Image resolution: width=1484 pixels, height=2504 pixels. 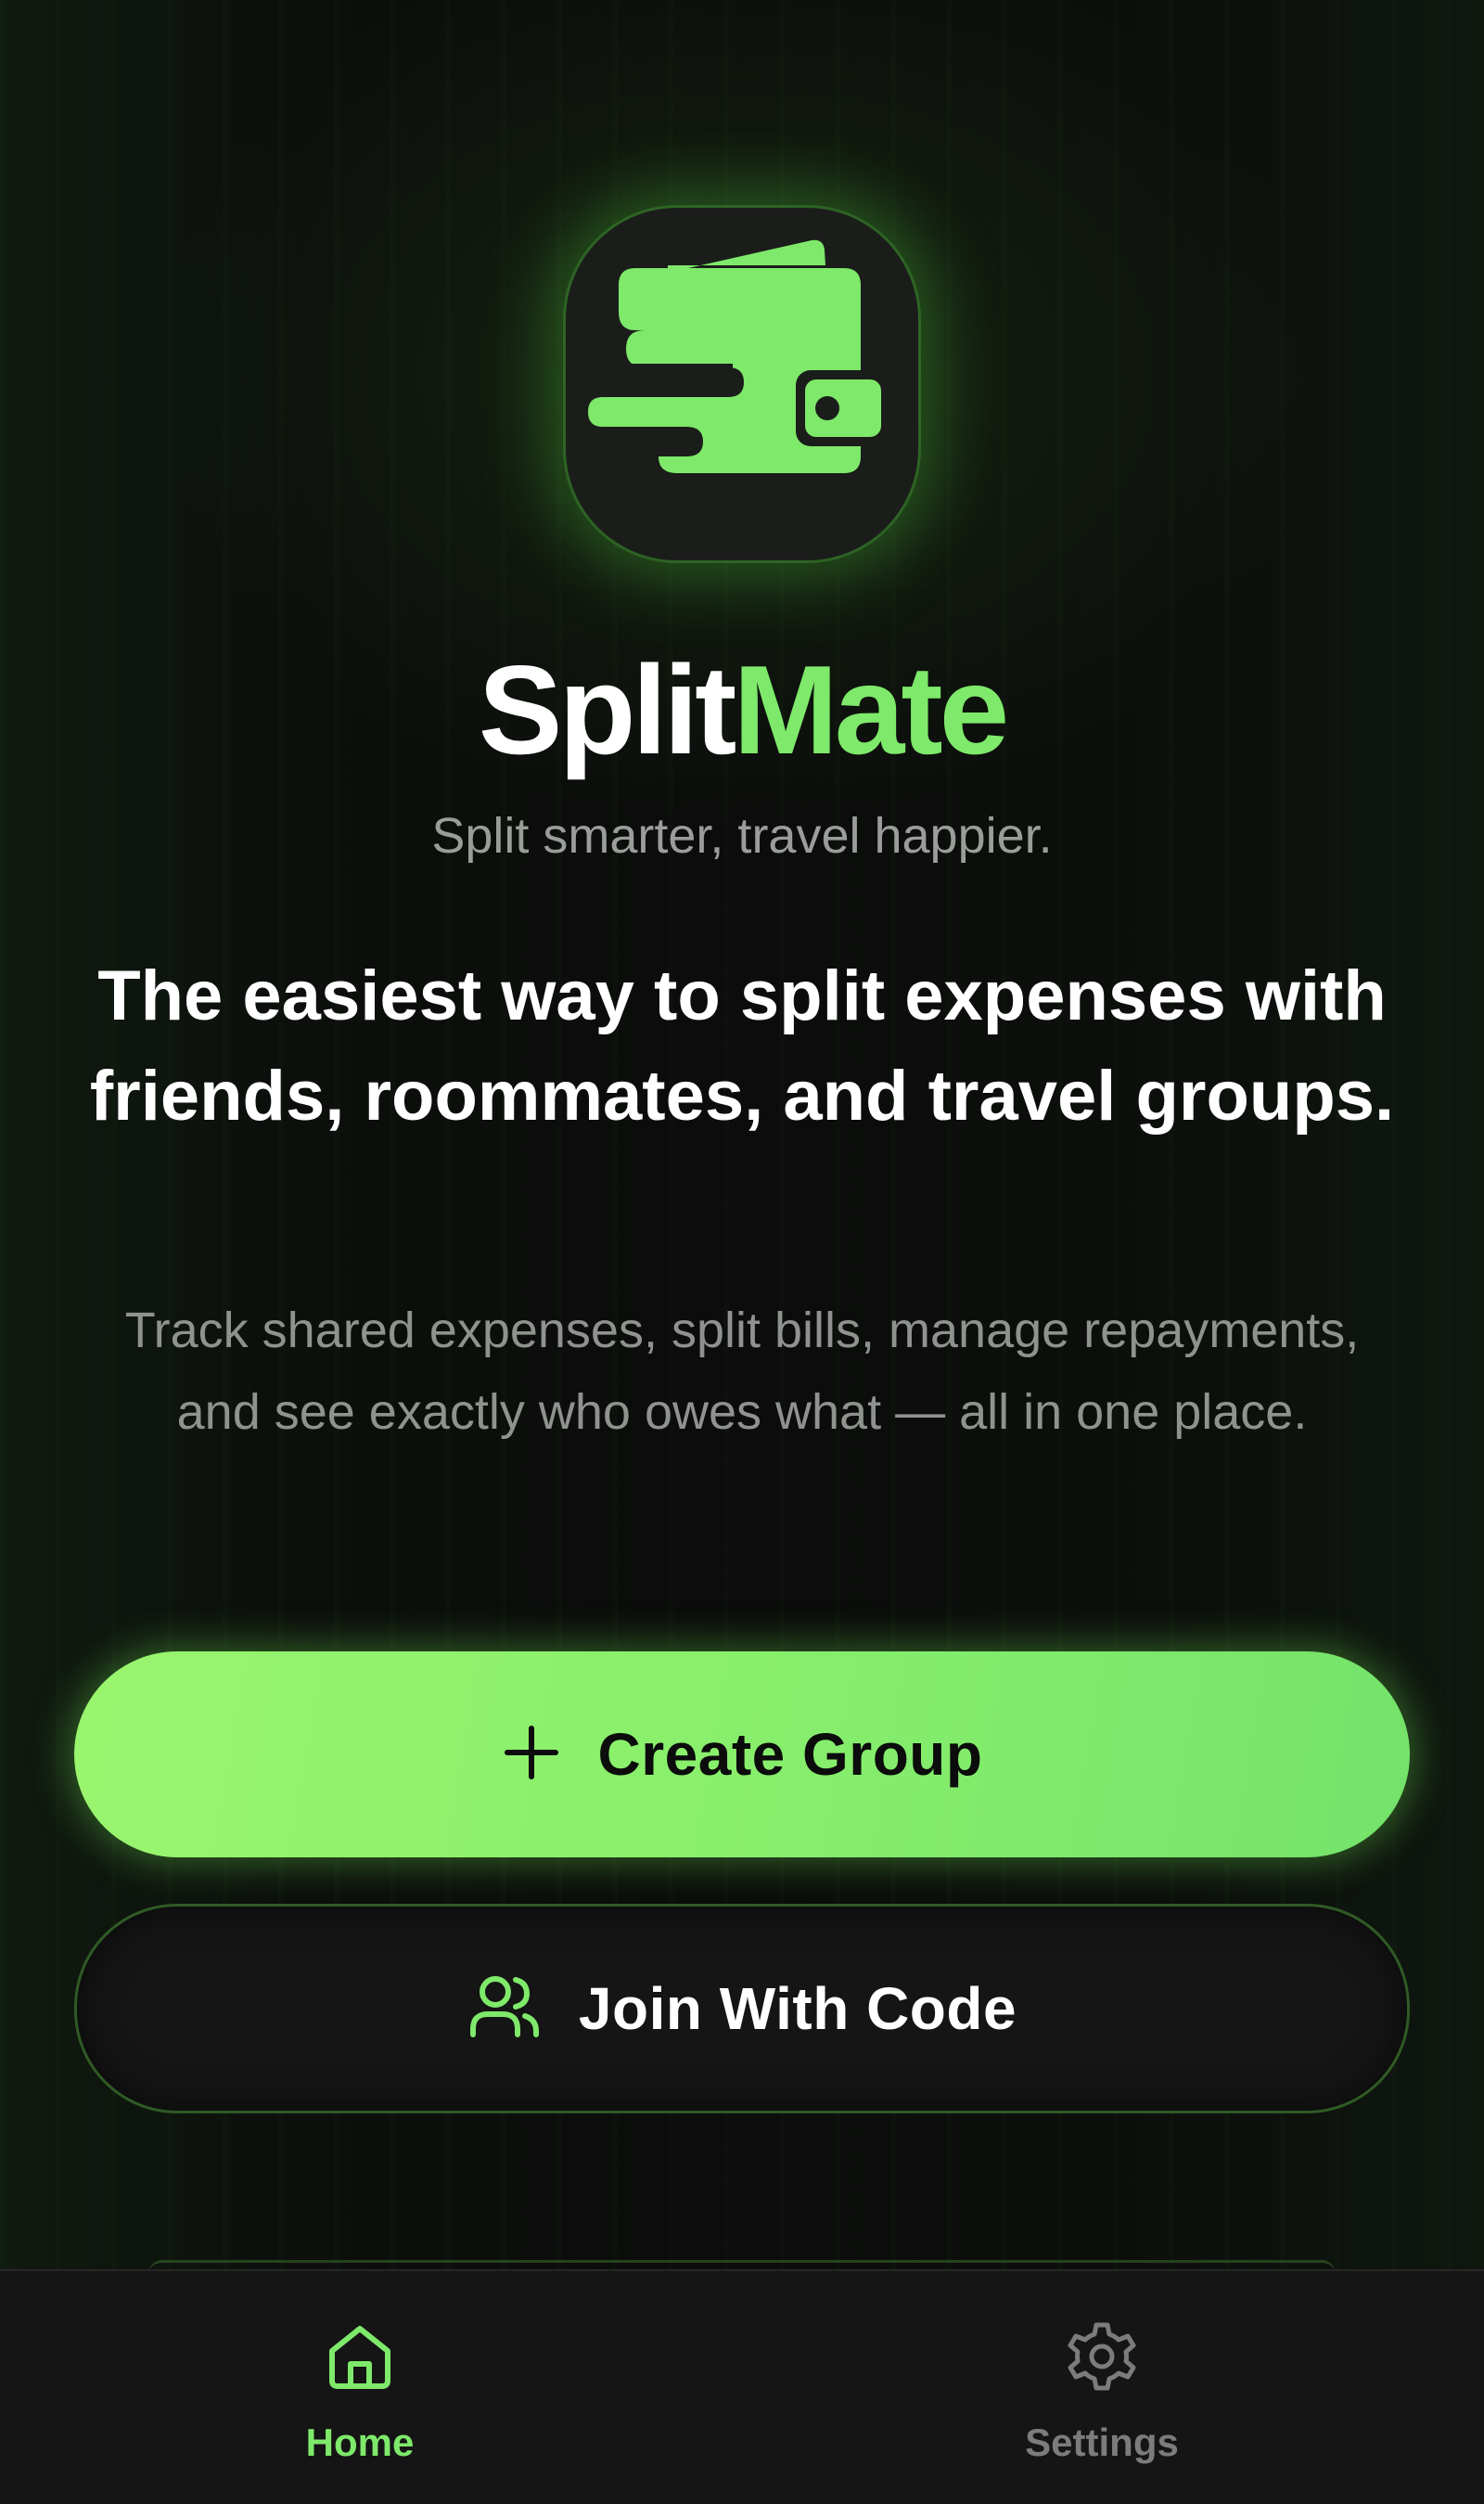 I want to click on app-name-split: Split, so click(x=607, y=709).